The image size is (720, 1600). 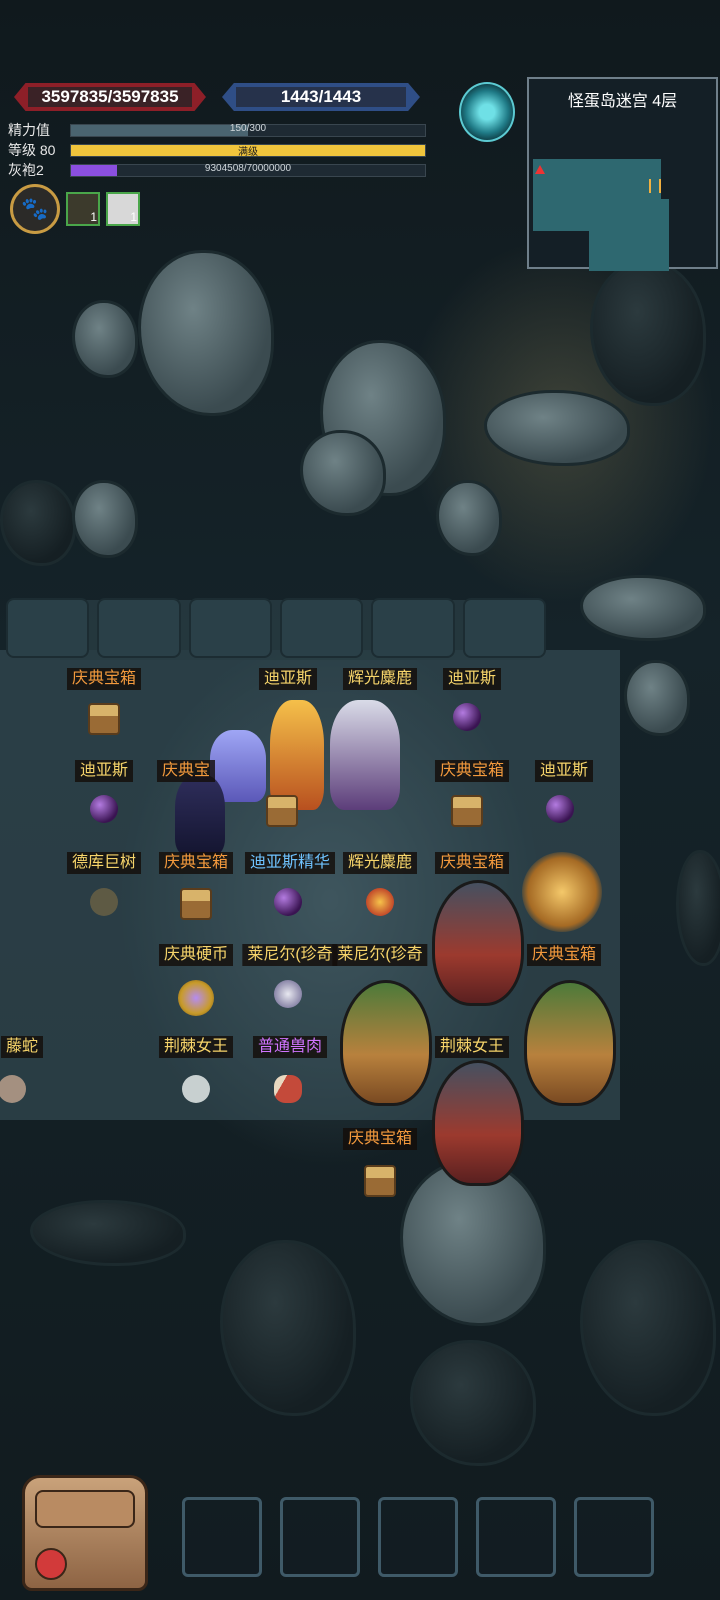 I want to click on thorn-queen-item, so click(x=196, y=1089).